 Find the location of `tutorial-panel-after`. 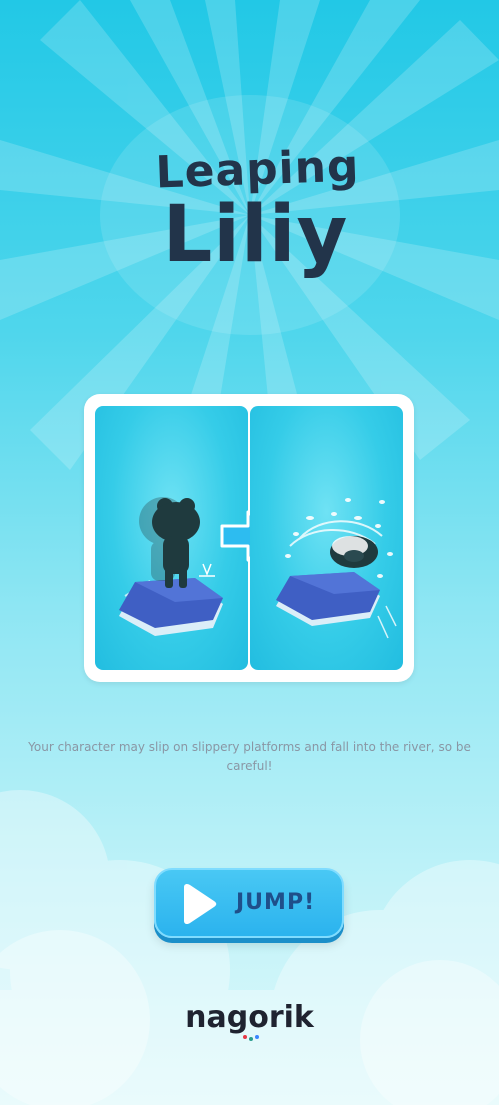

tutorial-panel-after is located at coordinates (326, 538).